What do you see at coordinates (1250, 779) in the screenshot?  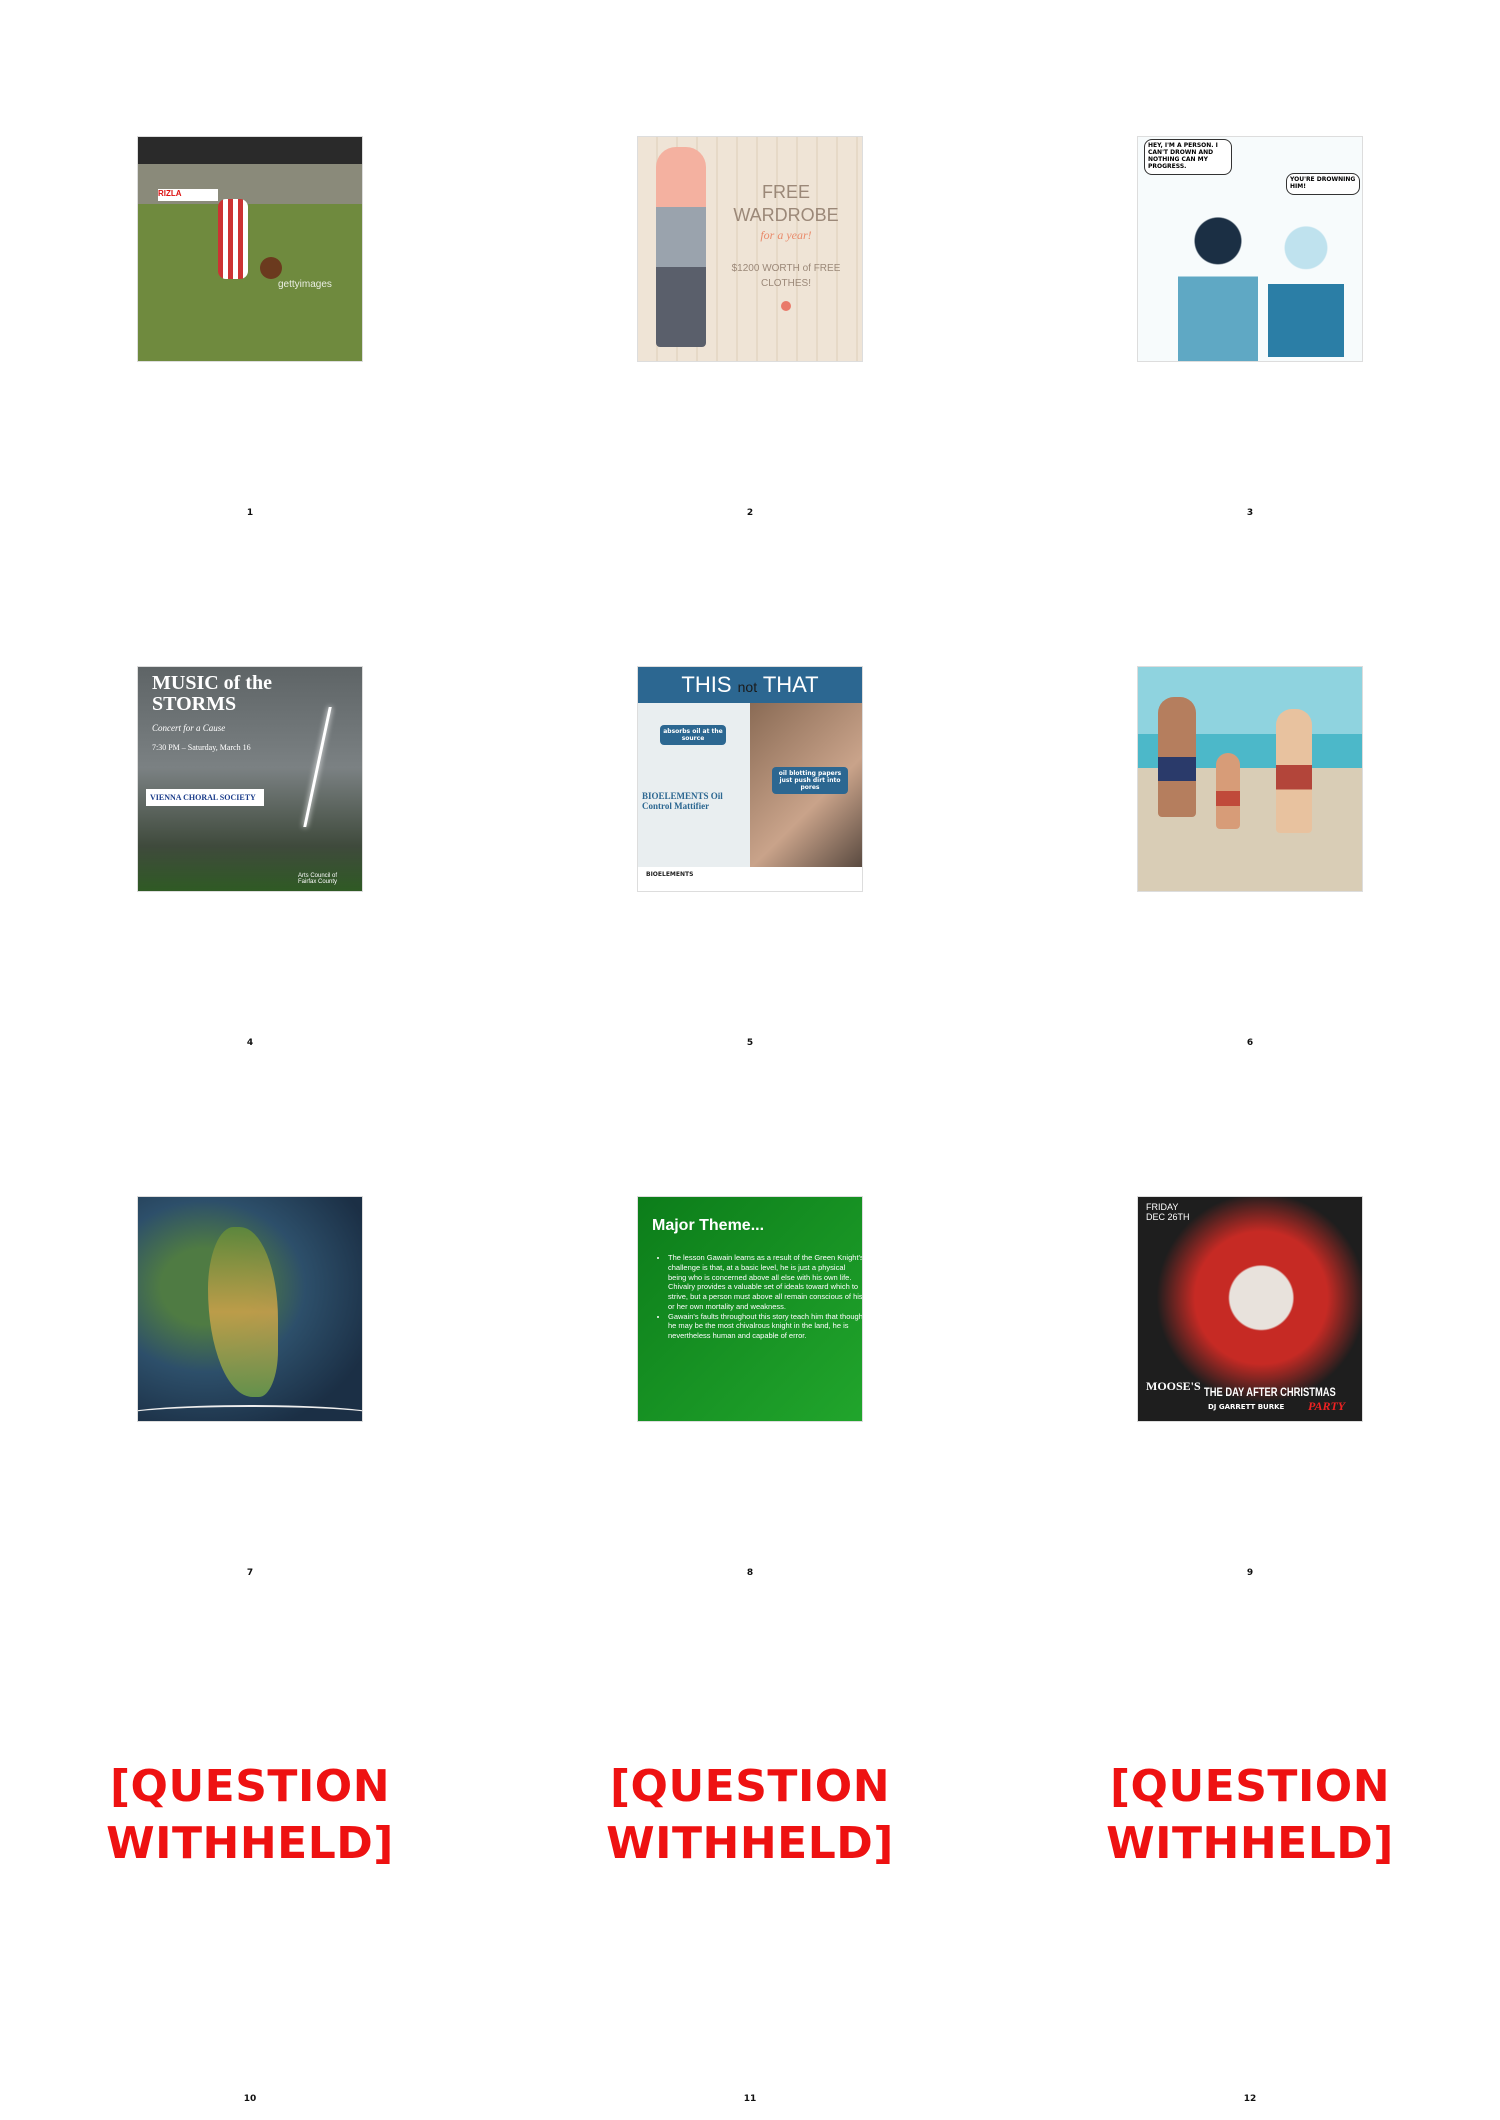 I see `thumbnail-beach-family` at bounding box center [1250, 779].